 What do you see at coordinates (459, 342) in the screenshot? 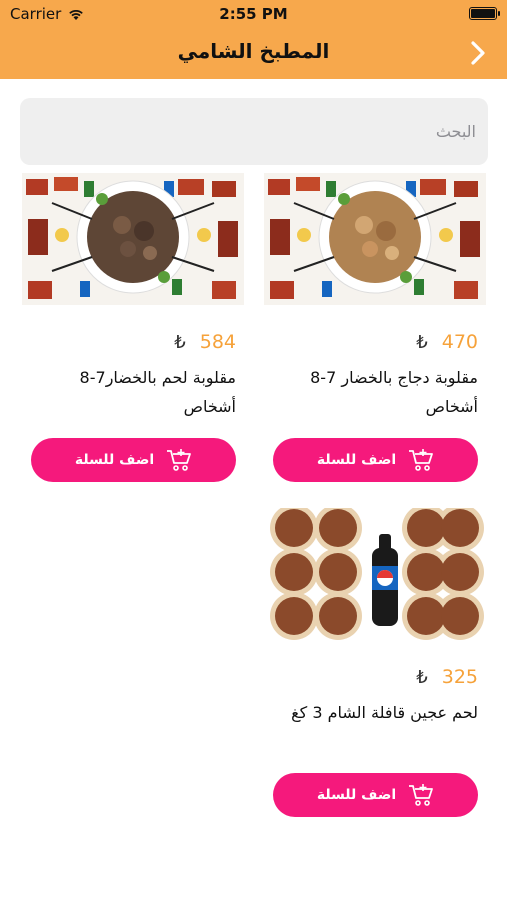
I see `product-price: 470` at bounding box center [459, 342].